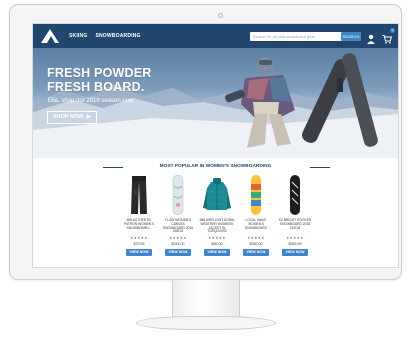  Describe the element at coordinates (206, 323) in the screenshot. I see `monitor-stand-base` at that location.